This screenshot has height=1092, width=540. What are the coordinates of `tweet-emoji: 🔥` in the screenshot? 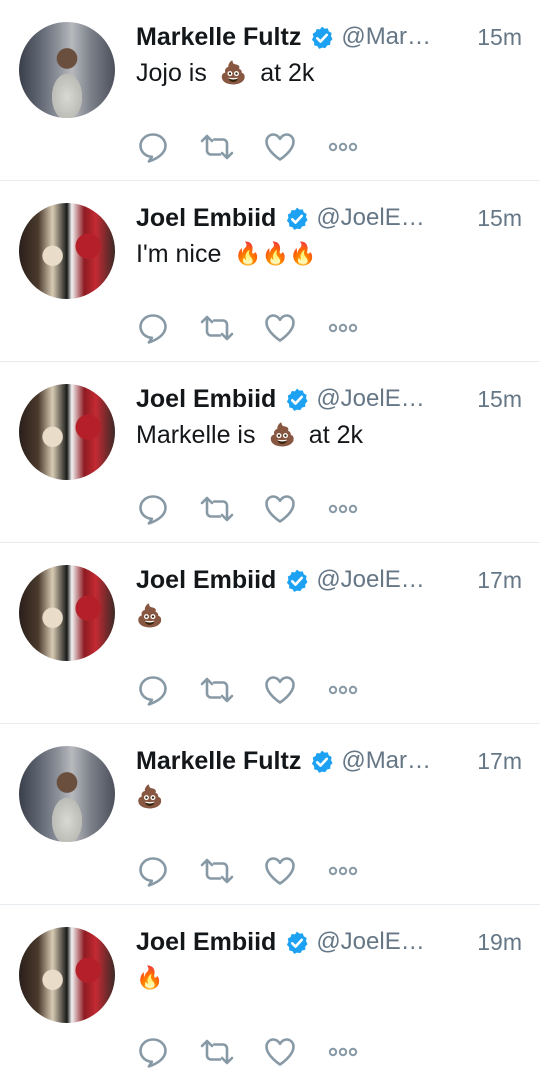 It's located at (150, 977).